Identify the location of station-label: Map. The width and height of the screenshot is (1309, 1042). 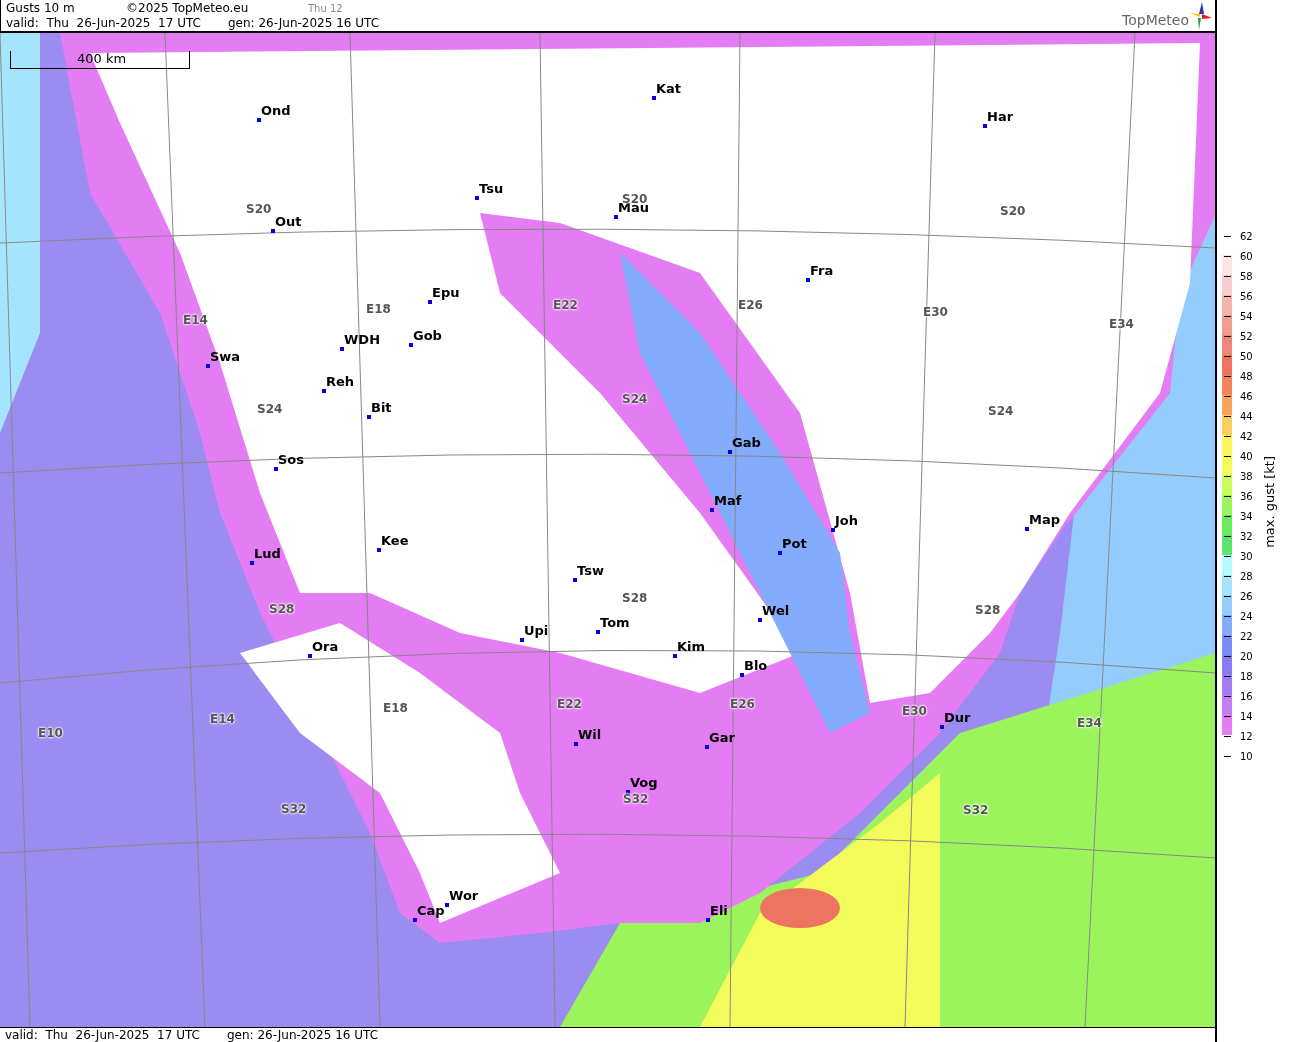
(1044, 519).